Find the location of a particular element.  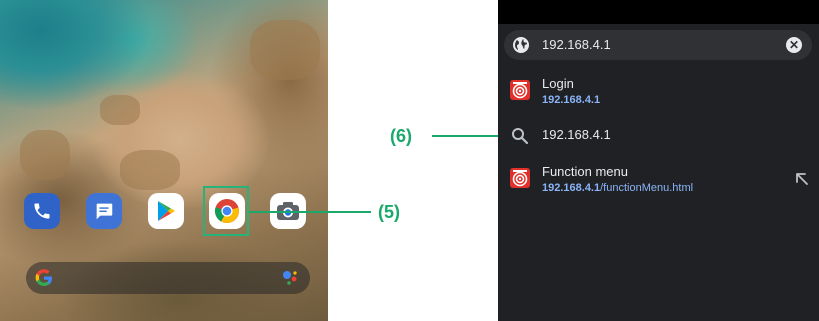

suggestion-title: Function menu is located at coordinates (585, 171).